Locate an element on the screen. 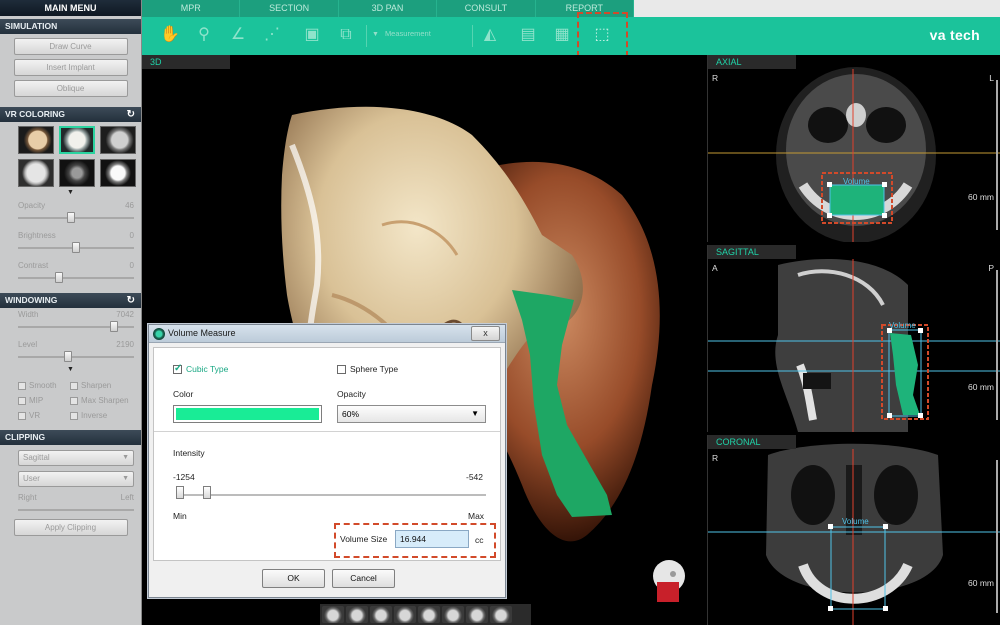 The width and height of the screenshot is (1000, 625). ruler-icon: ⋰ is located at coordinates (272, 35).